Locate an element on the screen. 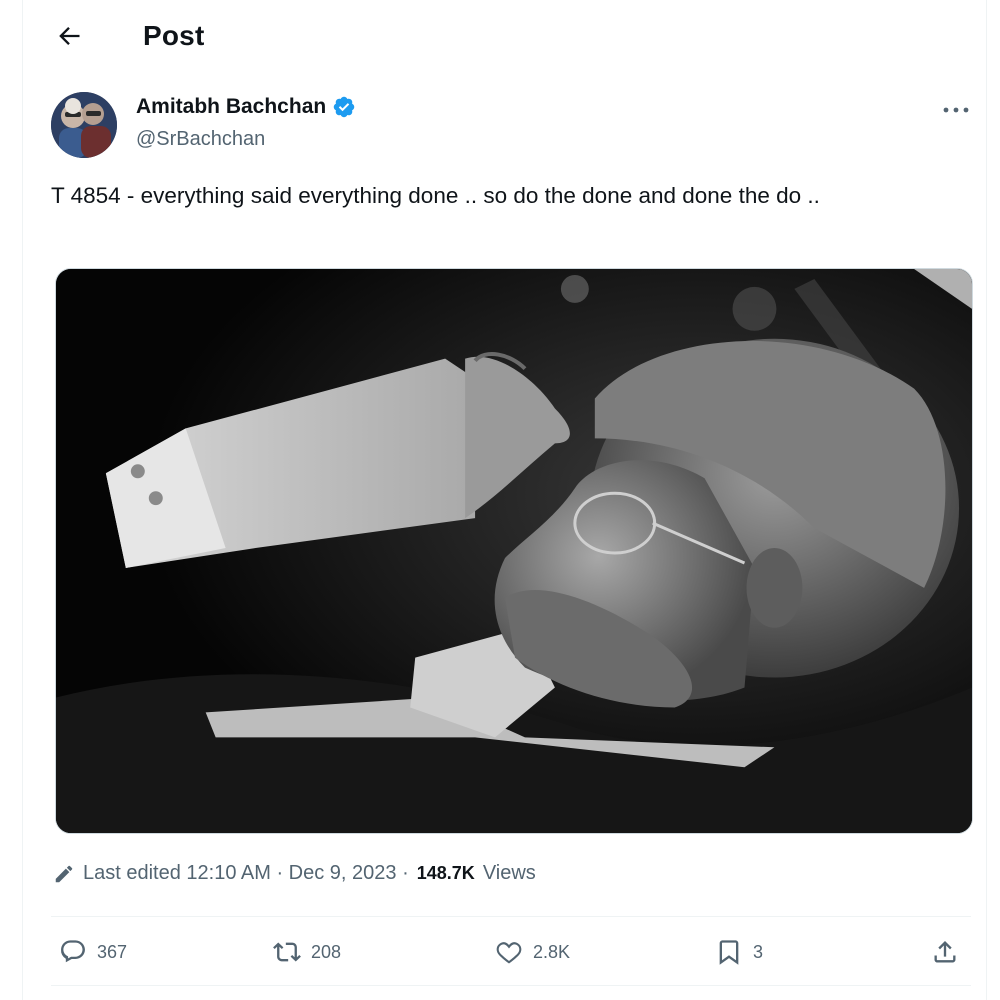  like-button: 2.8K is located at coordinates (532, 952).